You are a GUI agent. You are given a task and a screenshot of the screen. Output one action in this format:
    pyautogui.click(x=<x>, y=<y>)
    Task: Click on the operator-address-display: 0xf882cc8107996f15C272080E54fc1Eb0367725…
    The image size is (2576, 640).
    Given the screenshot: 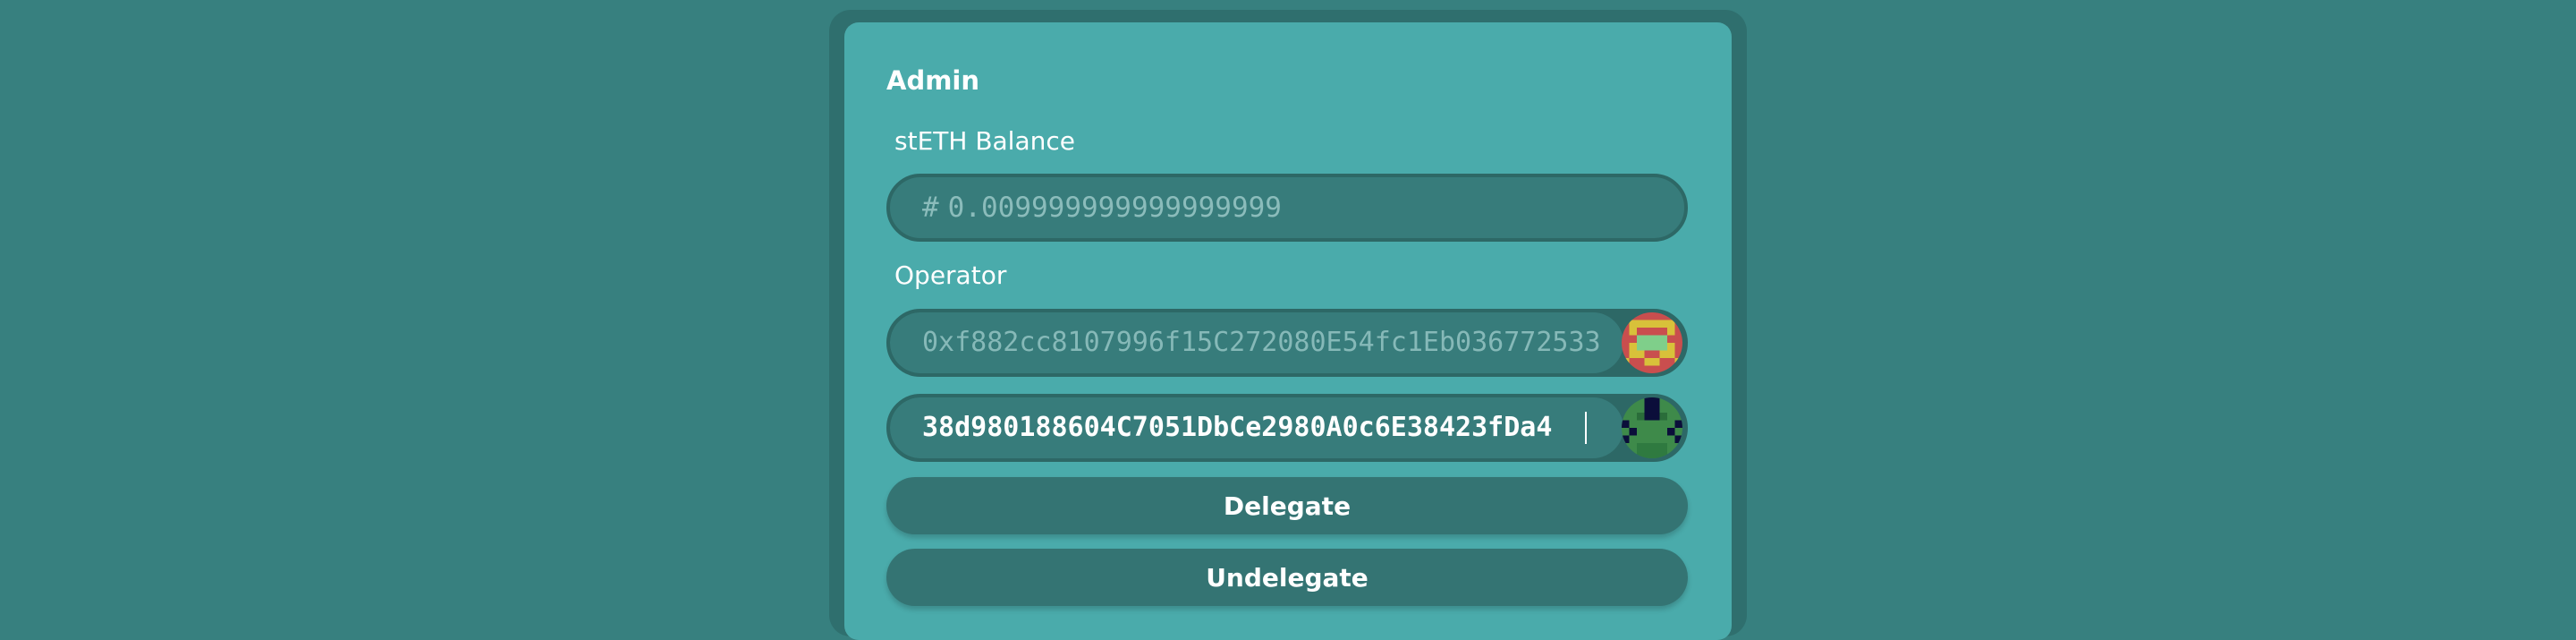 What is the action you would take?
    pyautogui.click(x=1287, y=343)
    